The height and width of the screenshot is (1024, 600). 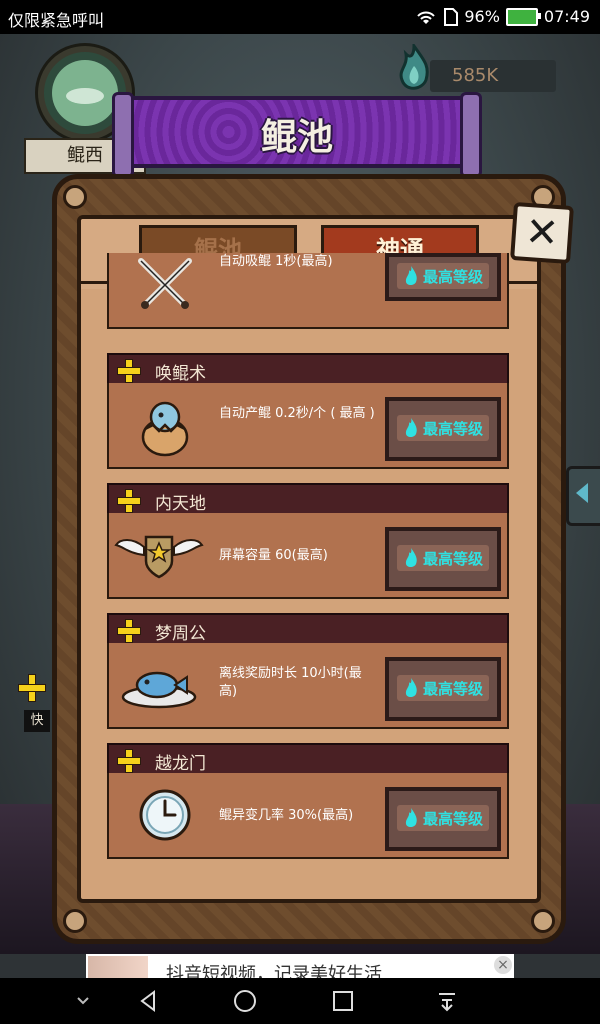 I want to click on notification-pull-icon, so click(x=447, y=1001).